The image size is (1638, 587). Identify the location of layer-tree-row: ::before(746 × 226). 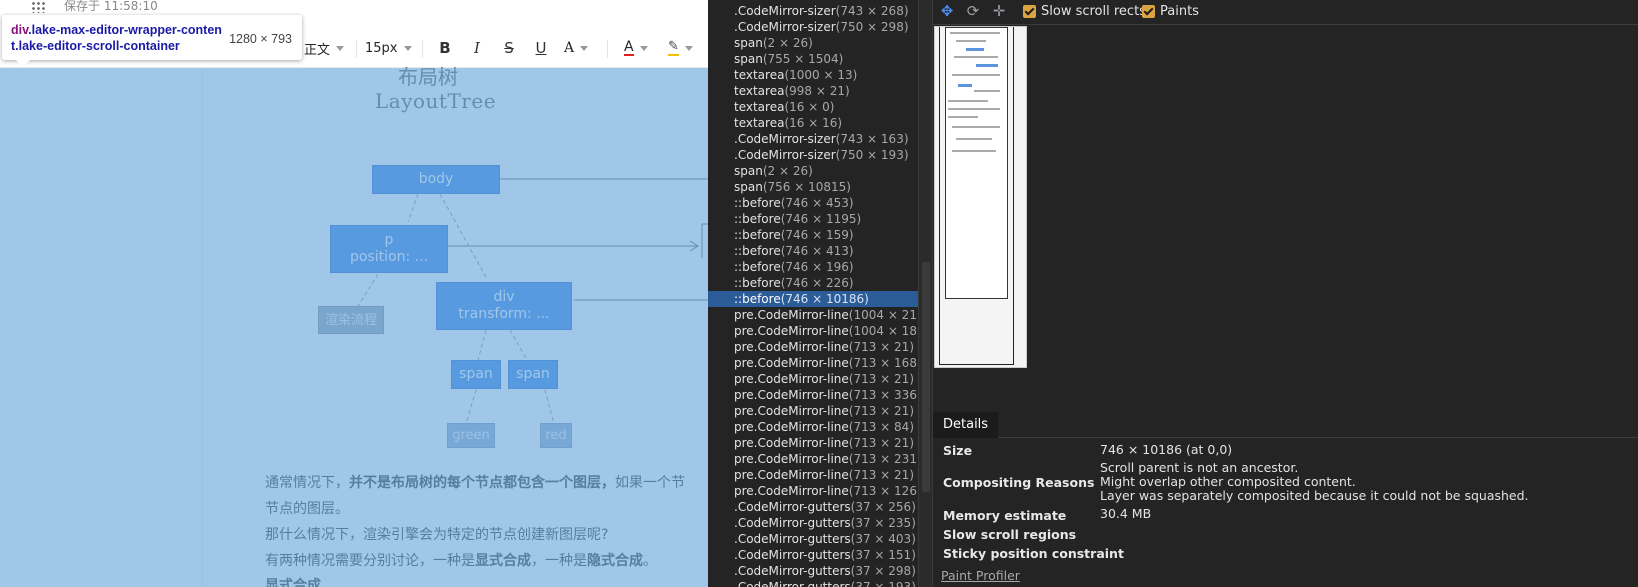
(813, 283).